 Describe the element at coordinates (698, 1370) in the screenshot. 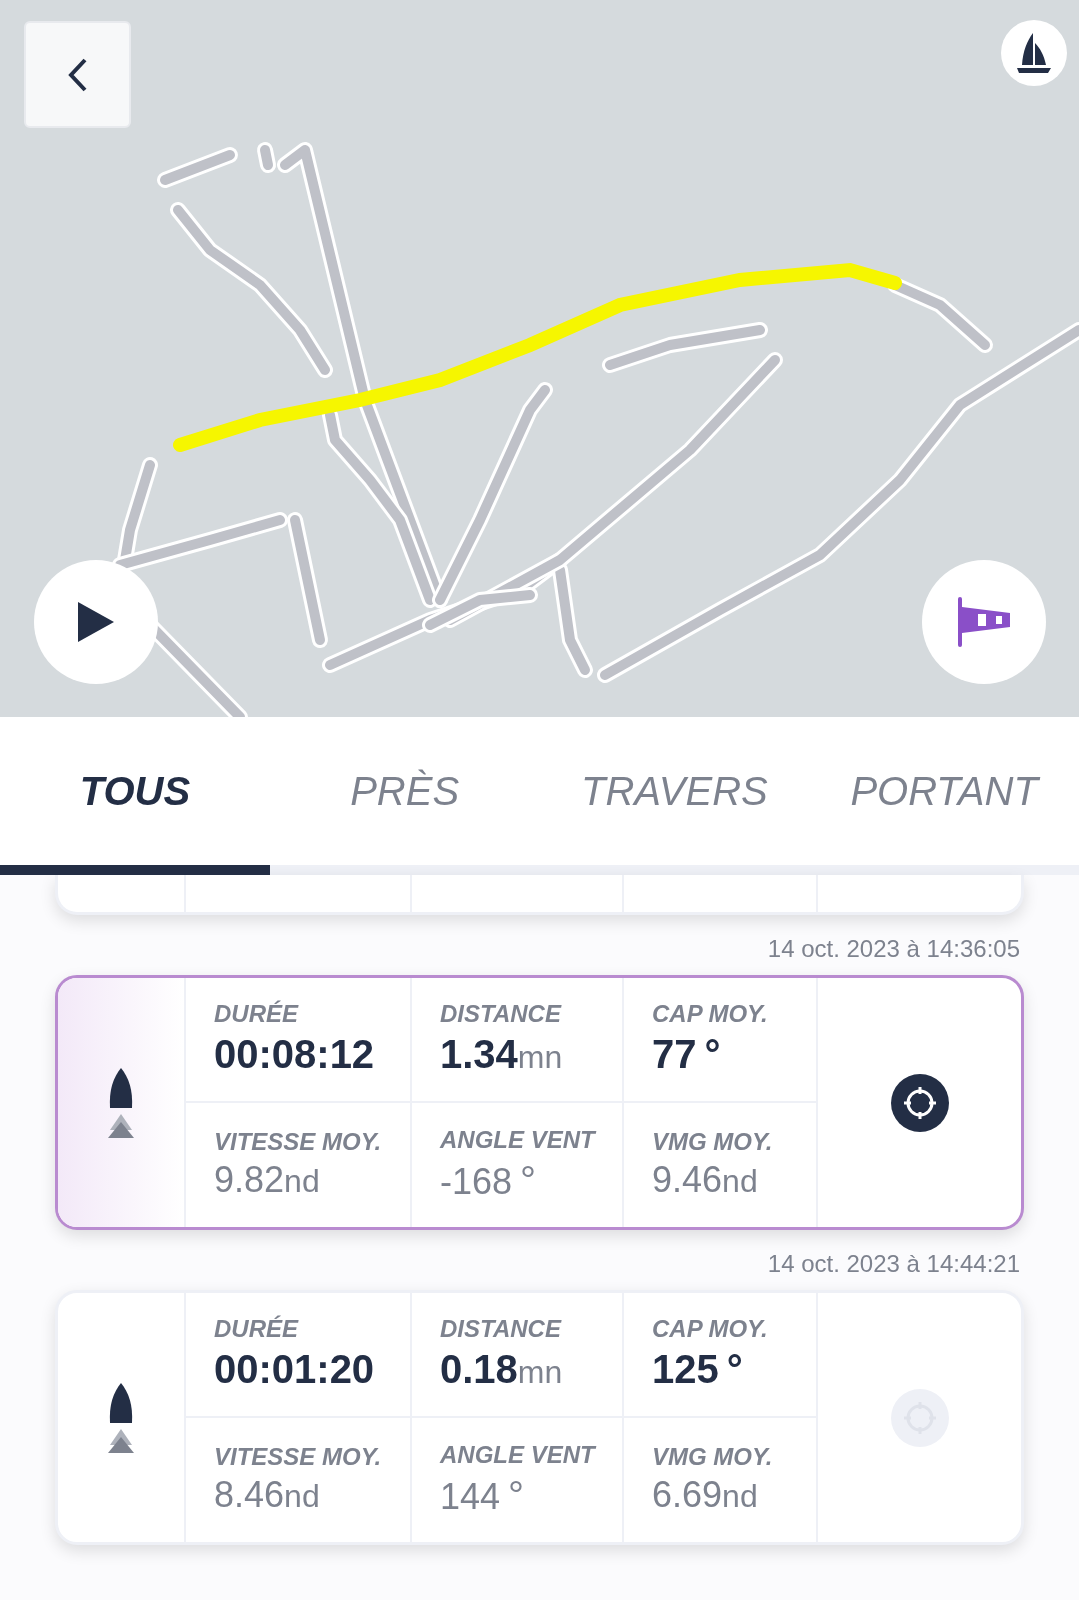

I see `stat-value: 125 °` at that location.